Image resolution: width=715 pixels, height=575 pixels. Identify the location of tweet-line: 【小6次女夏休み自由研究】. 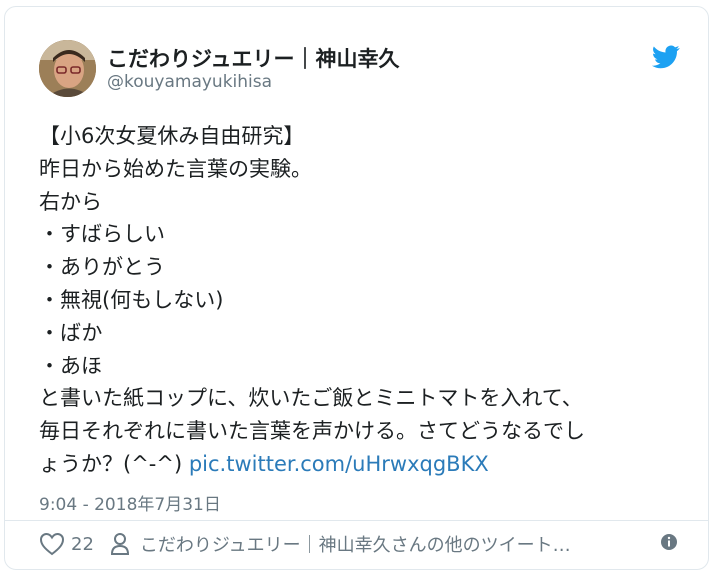
(172, 136).